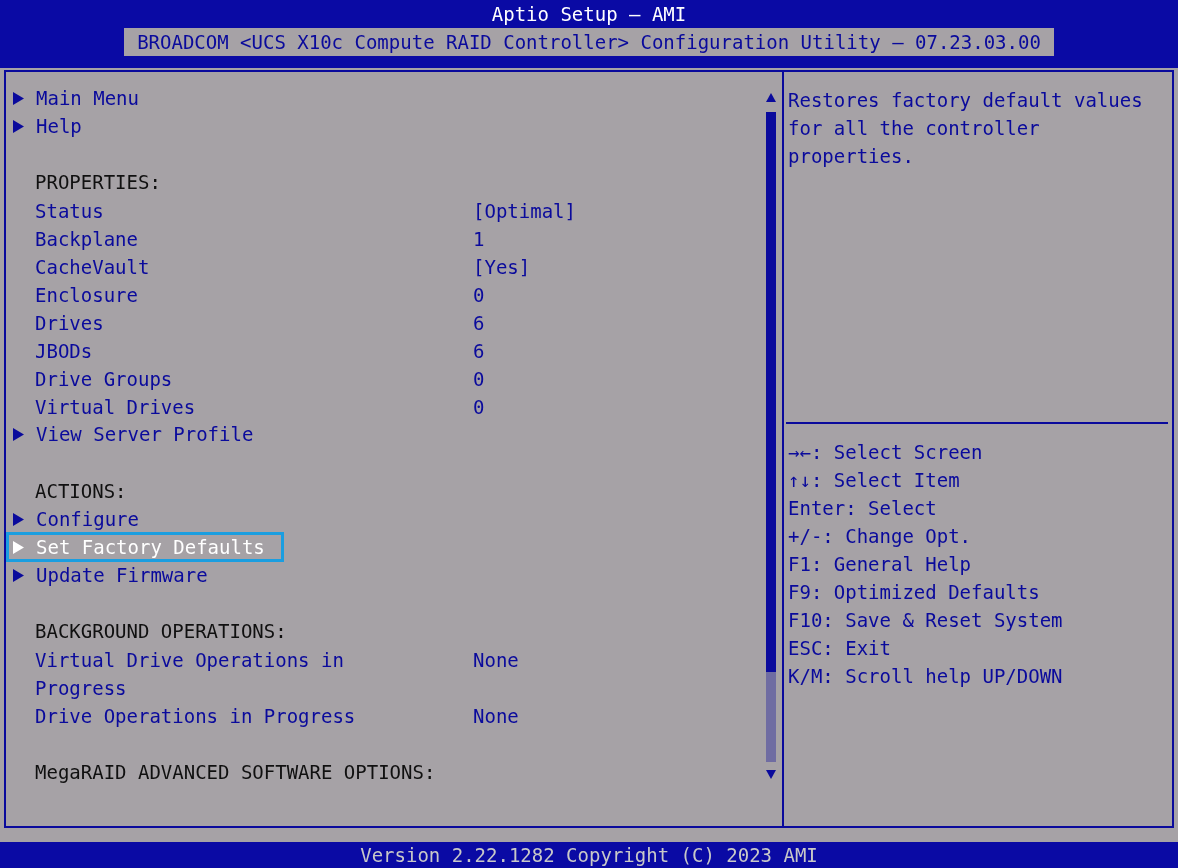 This screenshot has width=1178, height=868. What do you see at coordinates (914, 592) in the screenshot?
I see `key-hint: F9: Optimized Defaults` at bounding box center [914, 592].